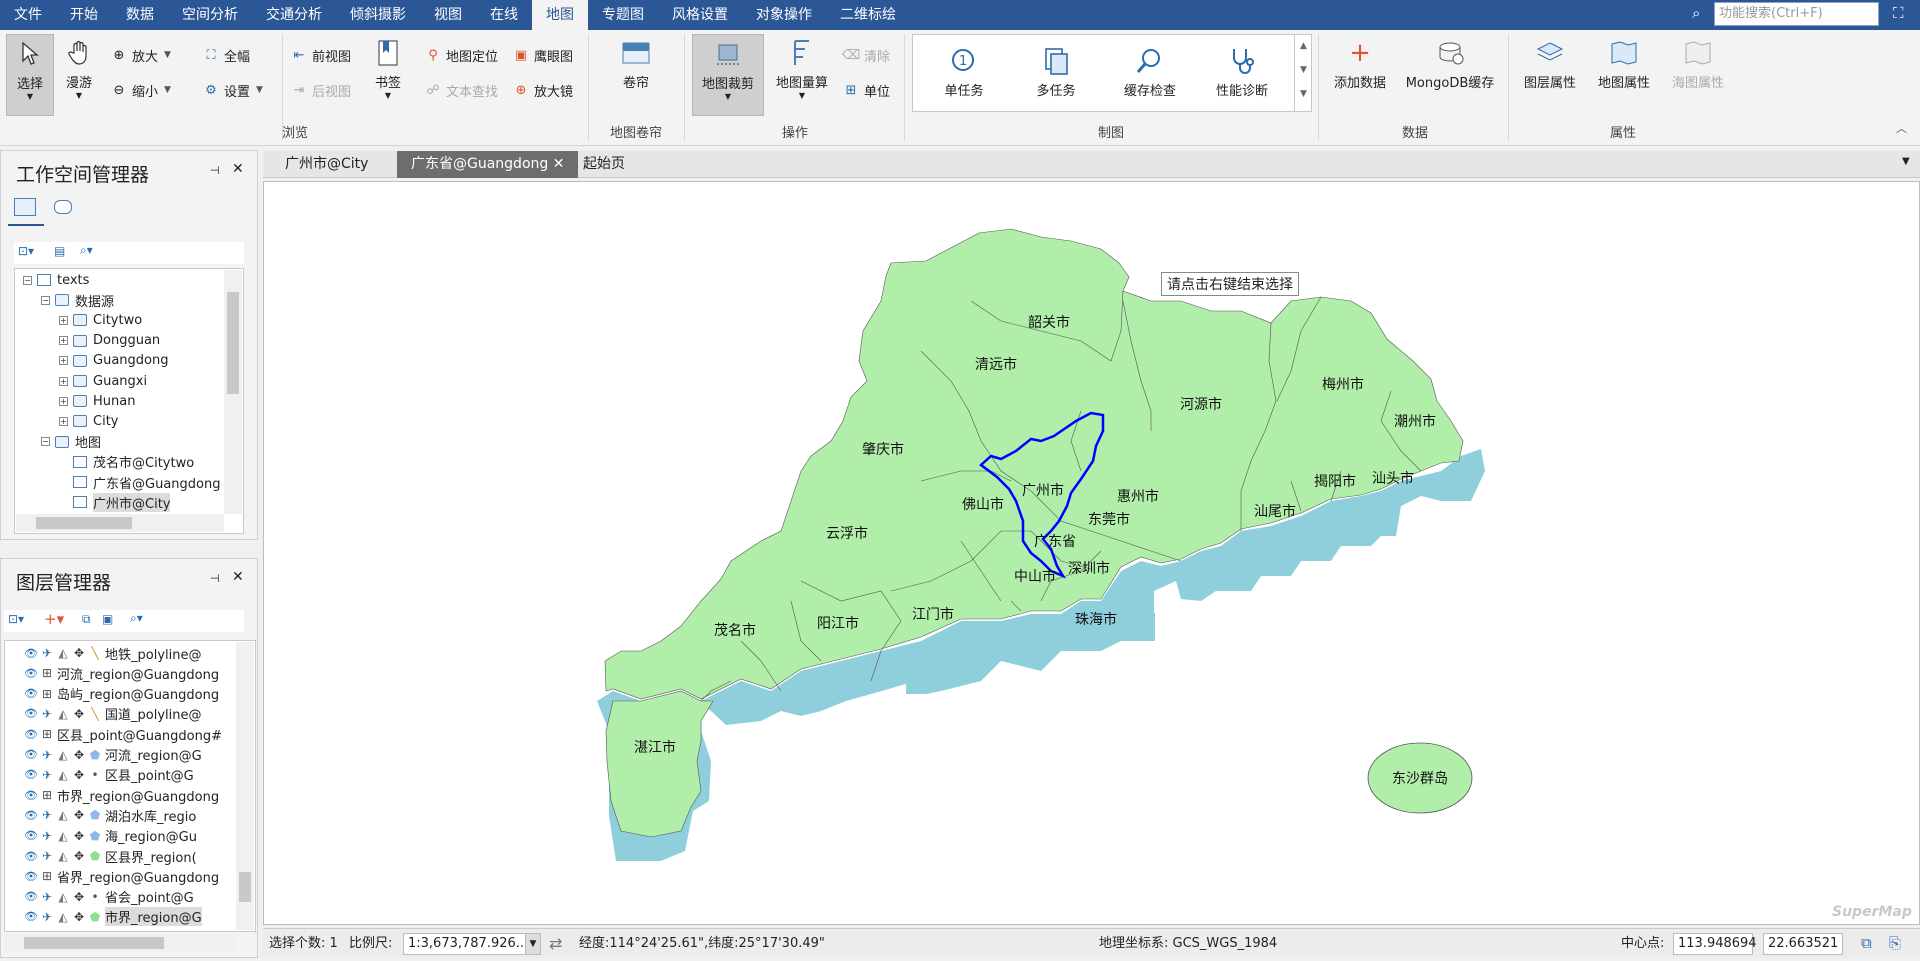 The image size is (1920, 961). Describe the element at coordinates (122, 876) in the screenshot. I see `layer-row: 👁 ⊞ 省界_region@Guangdong` at that location.